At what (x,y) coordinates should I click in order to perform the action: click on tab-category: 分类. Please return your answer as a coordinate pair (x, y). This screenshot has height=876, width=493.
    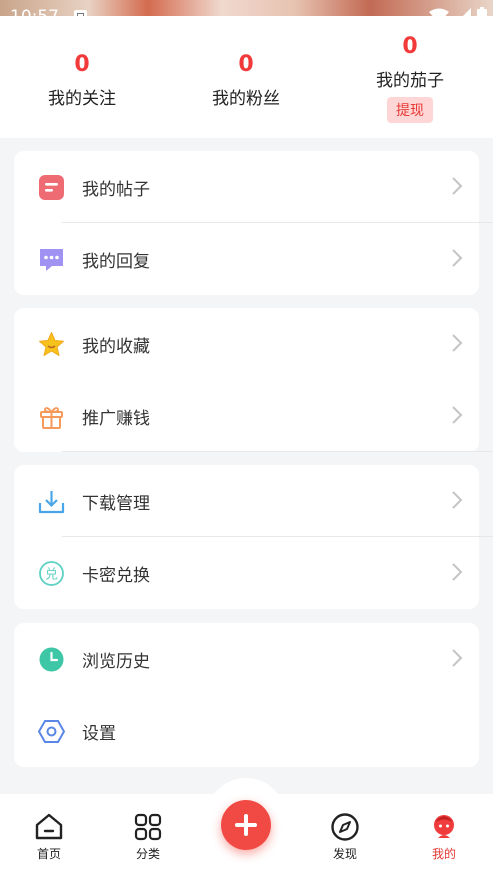
    Looking at the image, I should click on (148, 837).